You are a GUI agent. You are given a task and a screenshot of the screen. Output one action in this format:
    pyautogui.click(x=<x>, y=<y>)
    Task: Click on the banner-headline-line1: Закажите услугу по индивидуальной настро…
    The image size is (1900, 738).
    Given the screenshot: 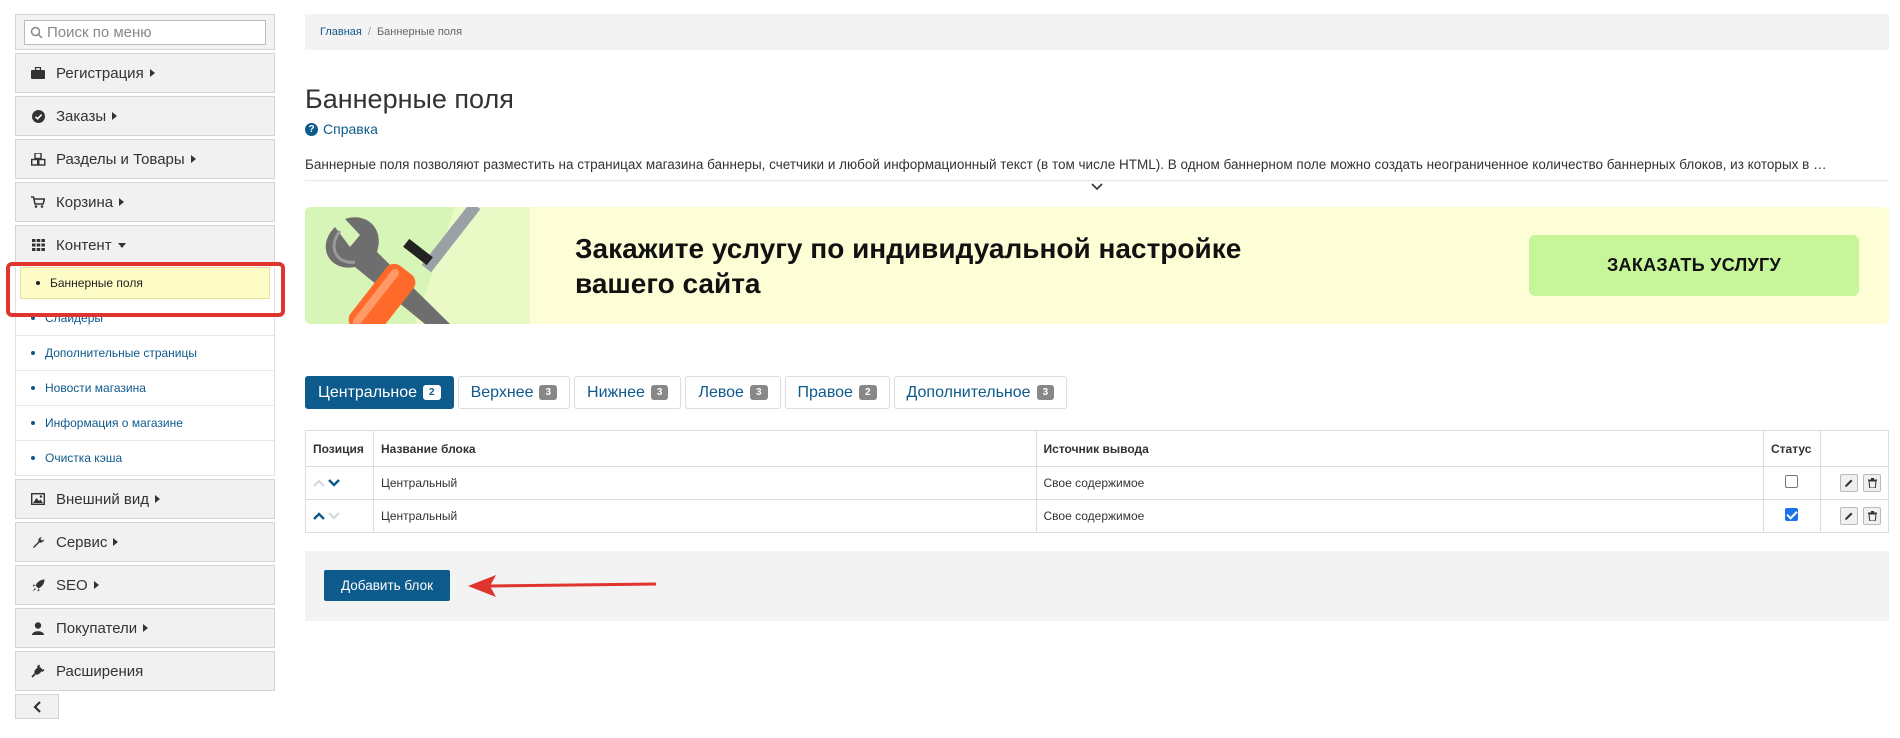 What is the action you would take?
    pyautogui.click(x=908, y=248)
    